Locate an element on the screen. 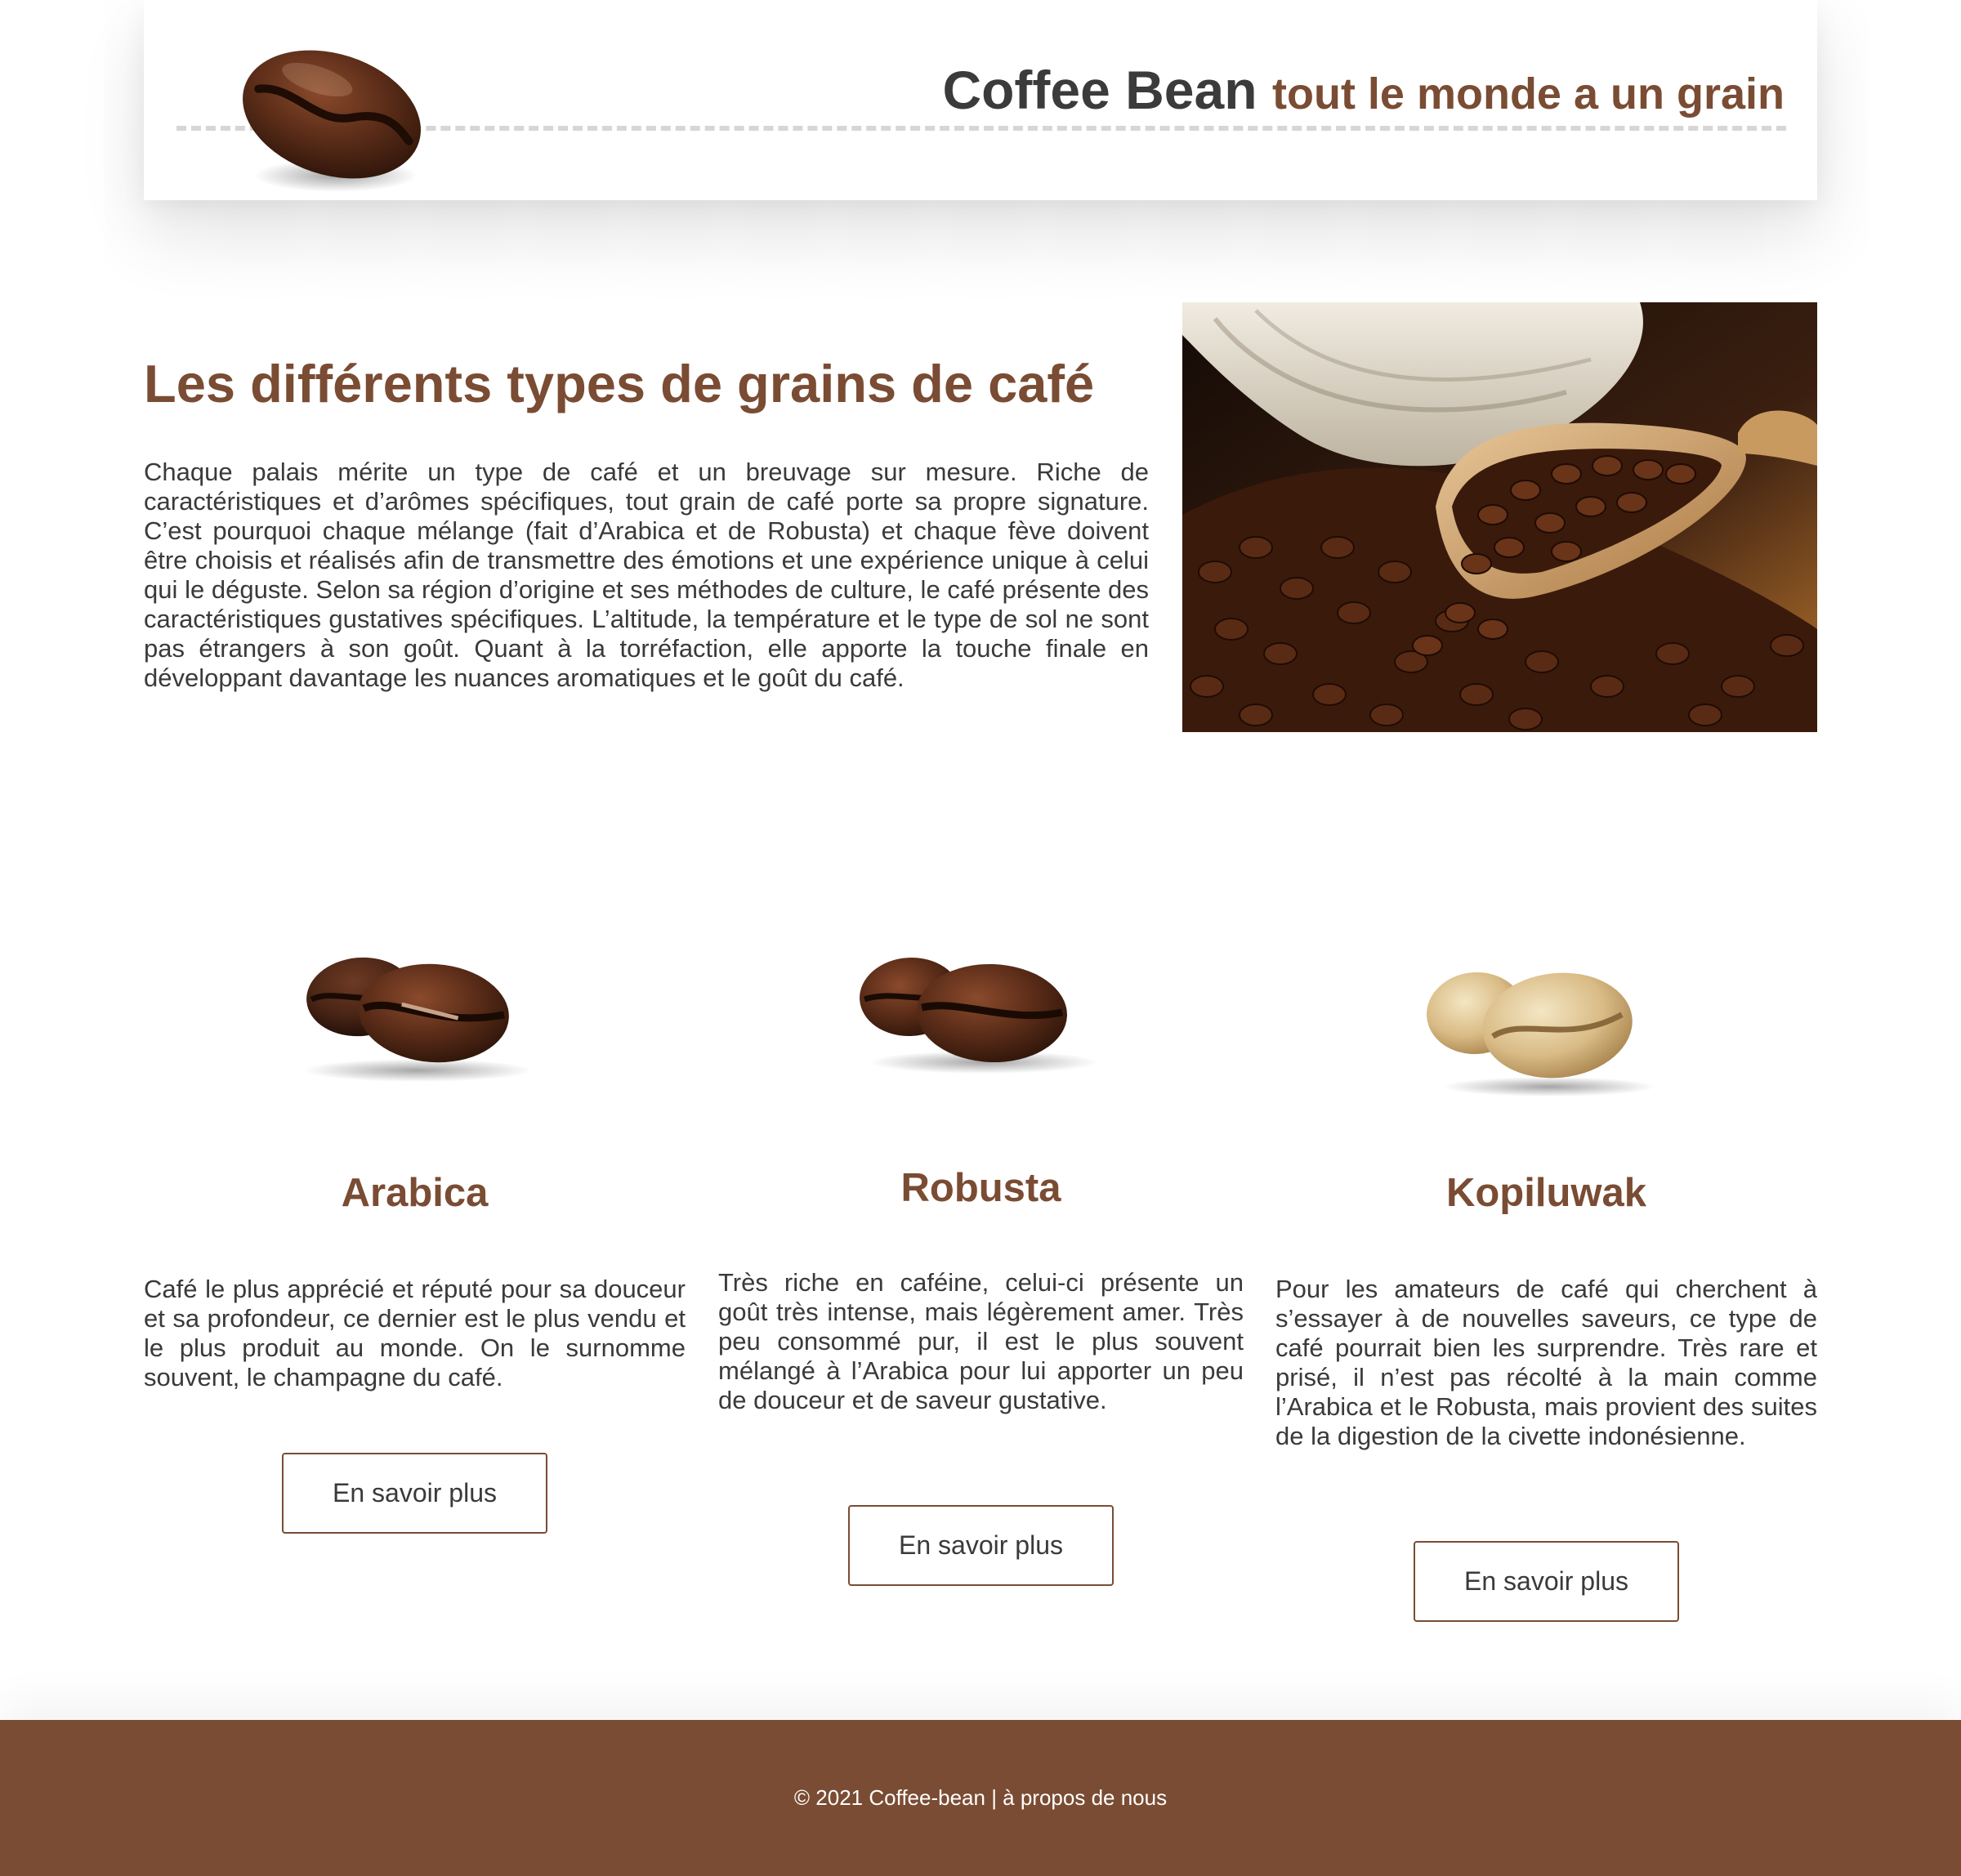 This screenshot has height=1876, width=1961. arabica-beans-photo is located at coordinates (418, 1019).